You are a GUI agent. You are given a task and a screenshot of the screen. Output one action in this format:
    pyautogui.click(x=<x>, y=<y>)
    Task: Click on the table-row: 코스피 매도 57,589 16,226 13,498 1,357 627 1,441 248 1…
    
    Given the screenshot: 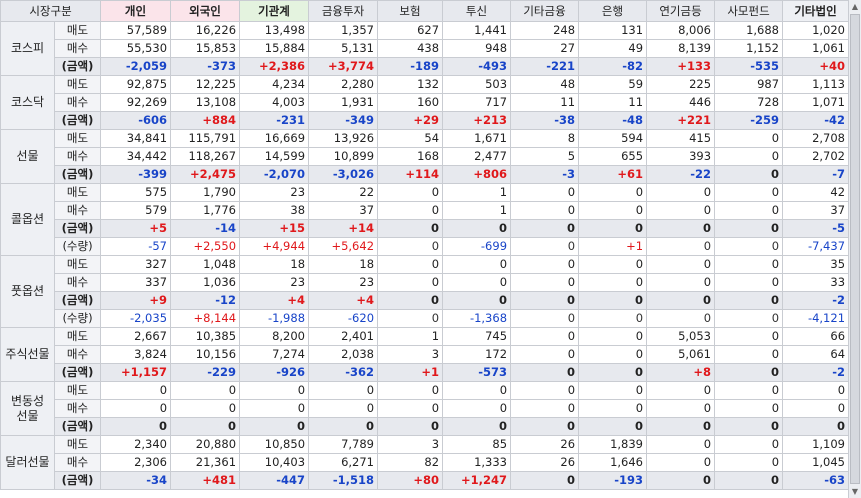 What is the action you would take?
    pyautogui.click(x=425, y=48)
    